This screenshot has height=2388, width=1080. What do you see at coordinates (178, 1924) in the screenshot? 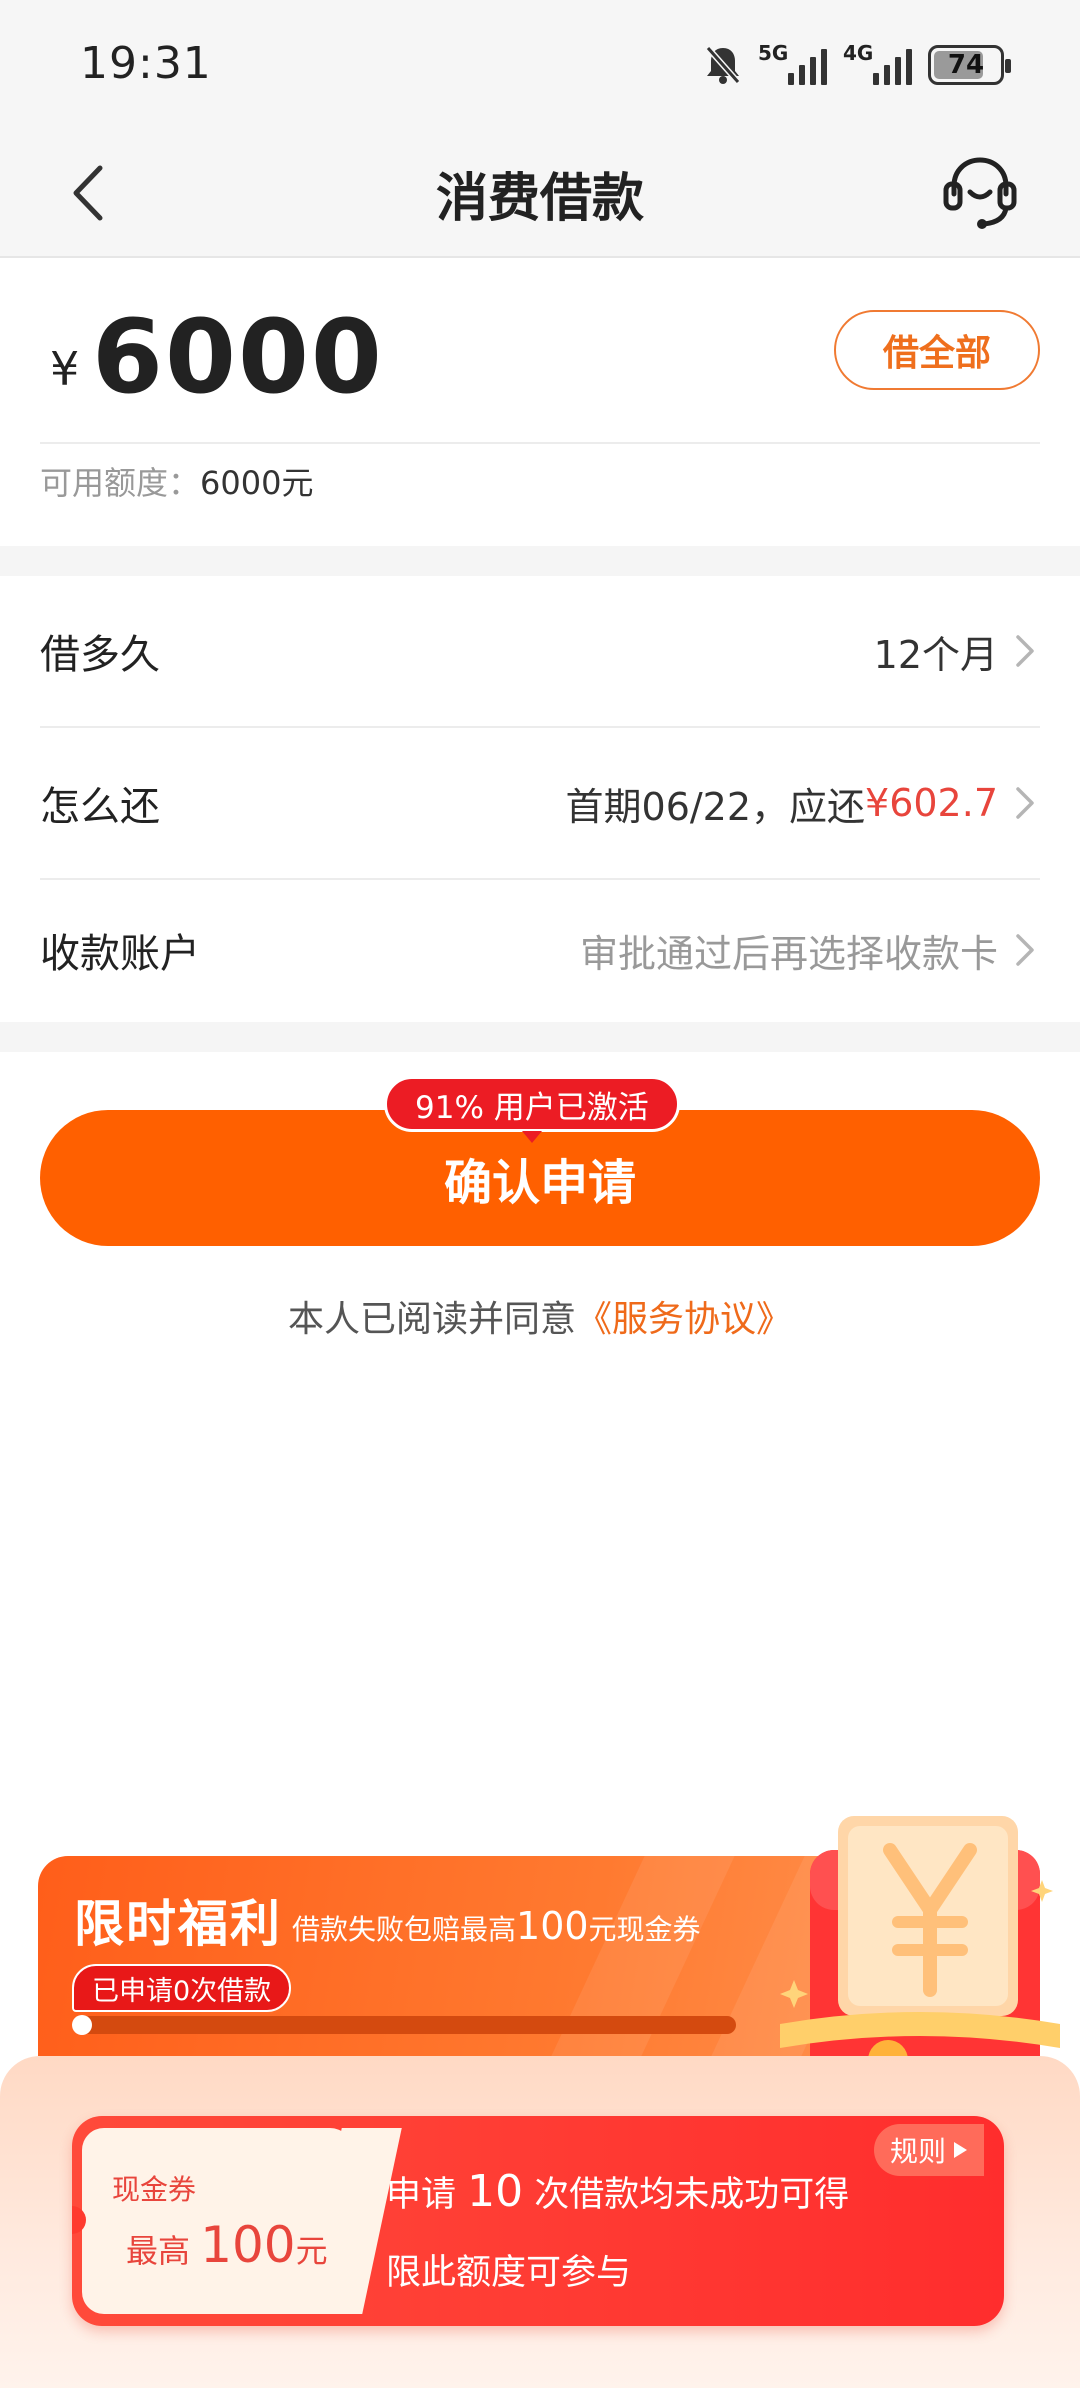
I see `promo-title: 限时福利` at bounding box center [178, 1924].